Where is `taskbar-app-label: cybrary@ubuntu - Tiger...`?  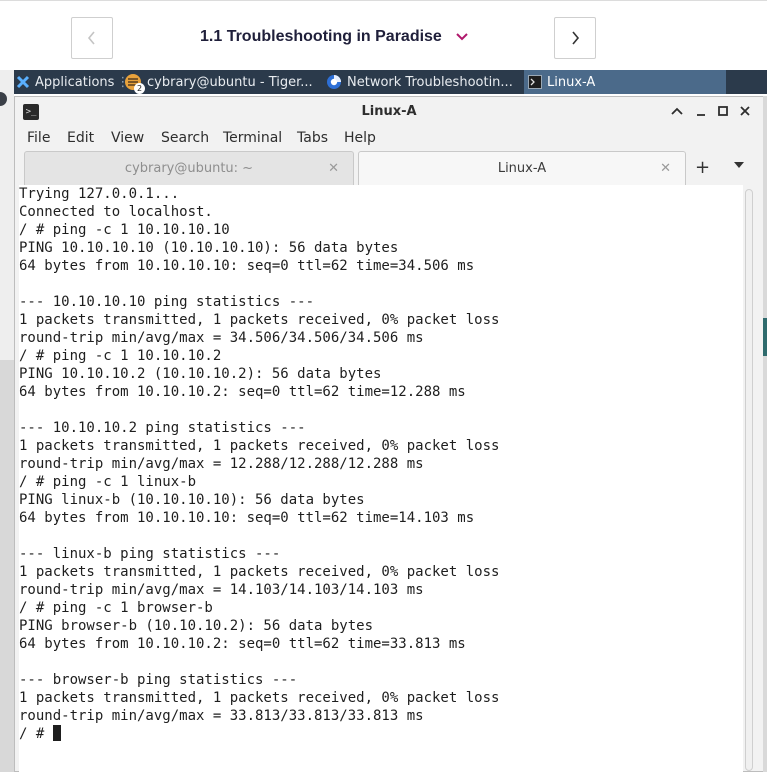
taskbar-app-label: cybrary@ubuntu - Tiger... is located at coordinates (230, 82).